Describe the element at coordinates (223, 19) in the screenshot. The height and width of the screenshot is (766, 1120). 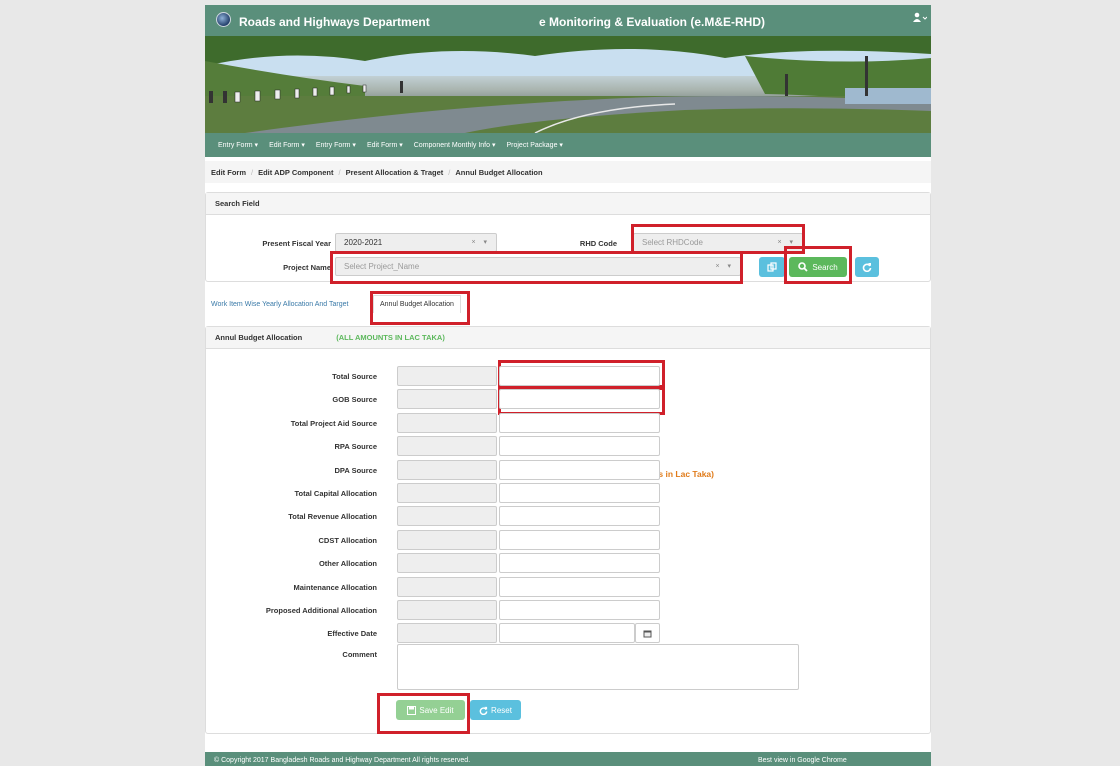
I see `rhd-logo-icon` at that location.